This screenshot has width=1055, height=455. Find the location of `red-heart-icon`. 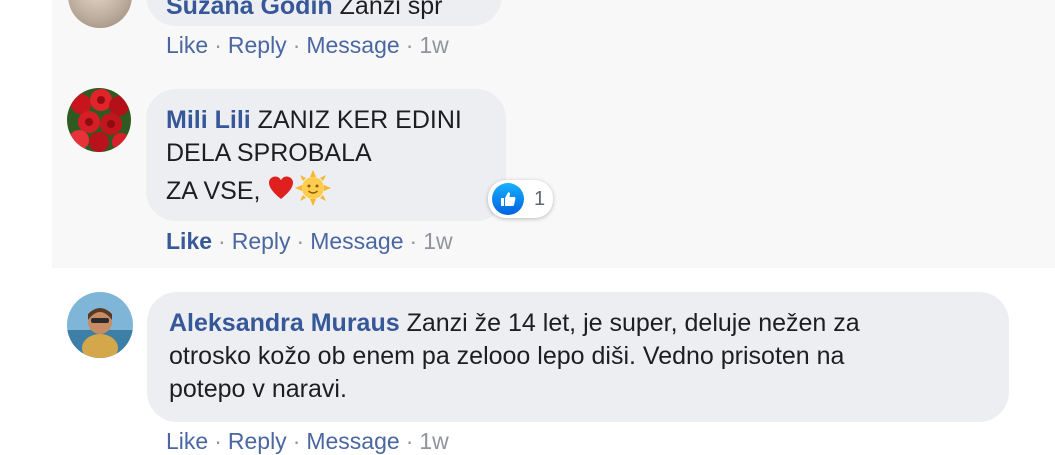

red-heart-icon is located at coordinates (281, 192).